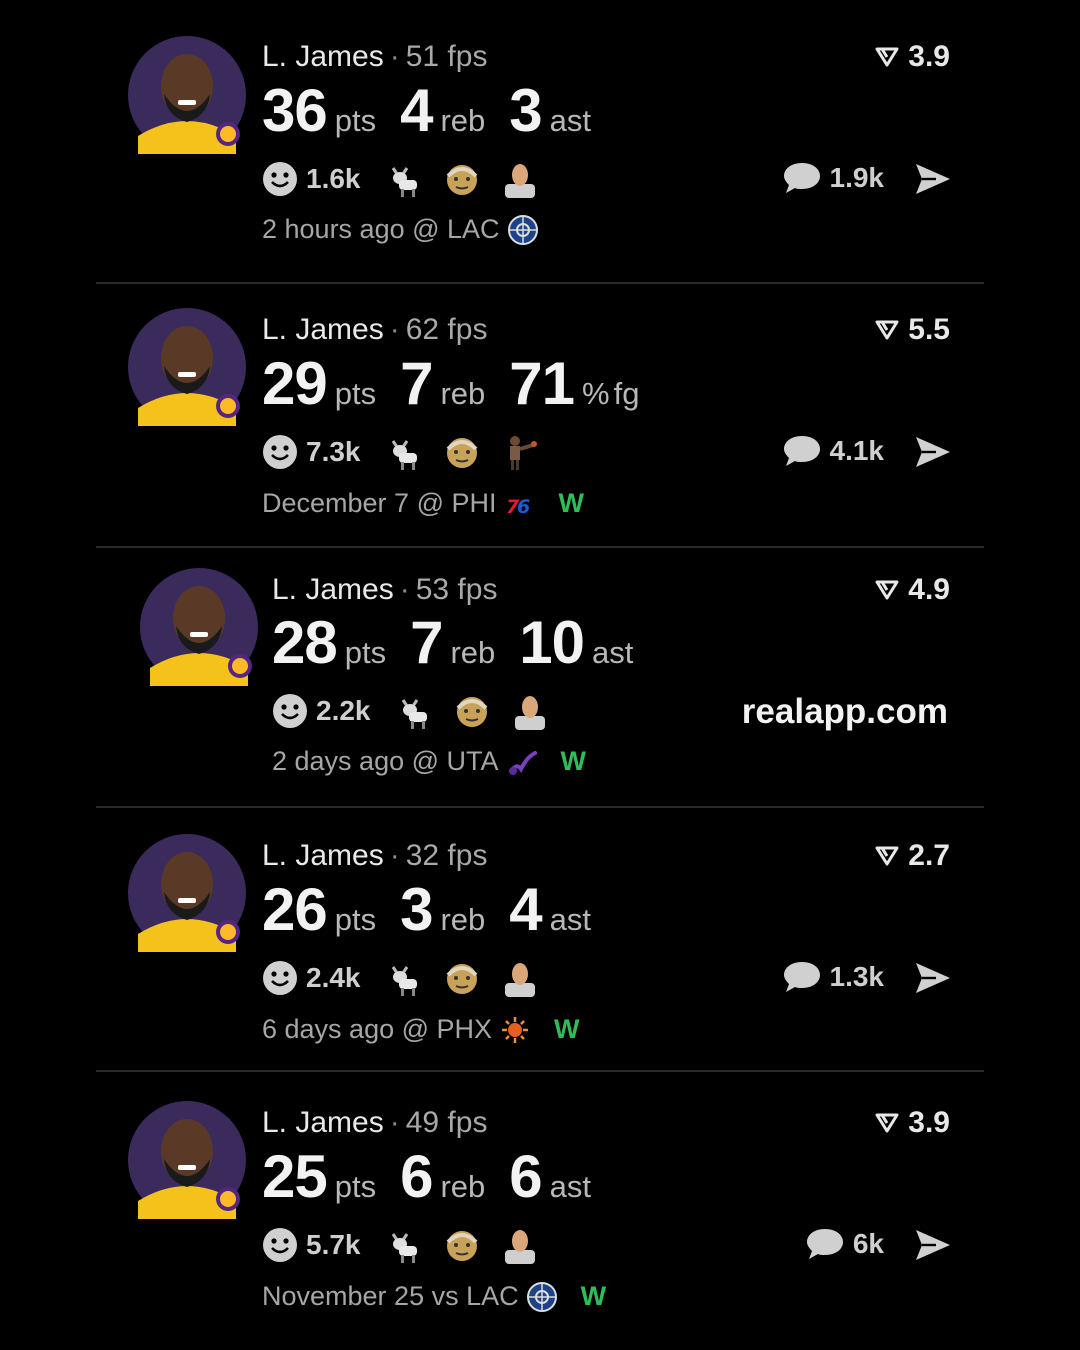 This screenshot has height=1350, width=1080. I want to click on game-time-opponent: December 7 @ PHI, so click(379, 503).